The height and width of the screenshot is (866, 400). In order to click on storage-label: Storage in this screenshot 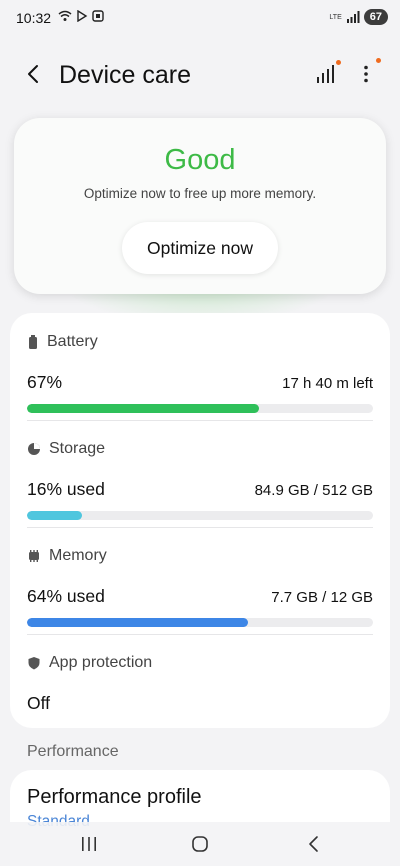, I will do `click(77, 448)`.